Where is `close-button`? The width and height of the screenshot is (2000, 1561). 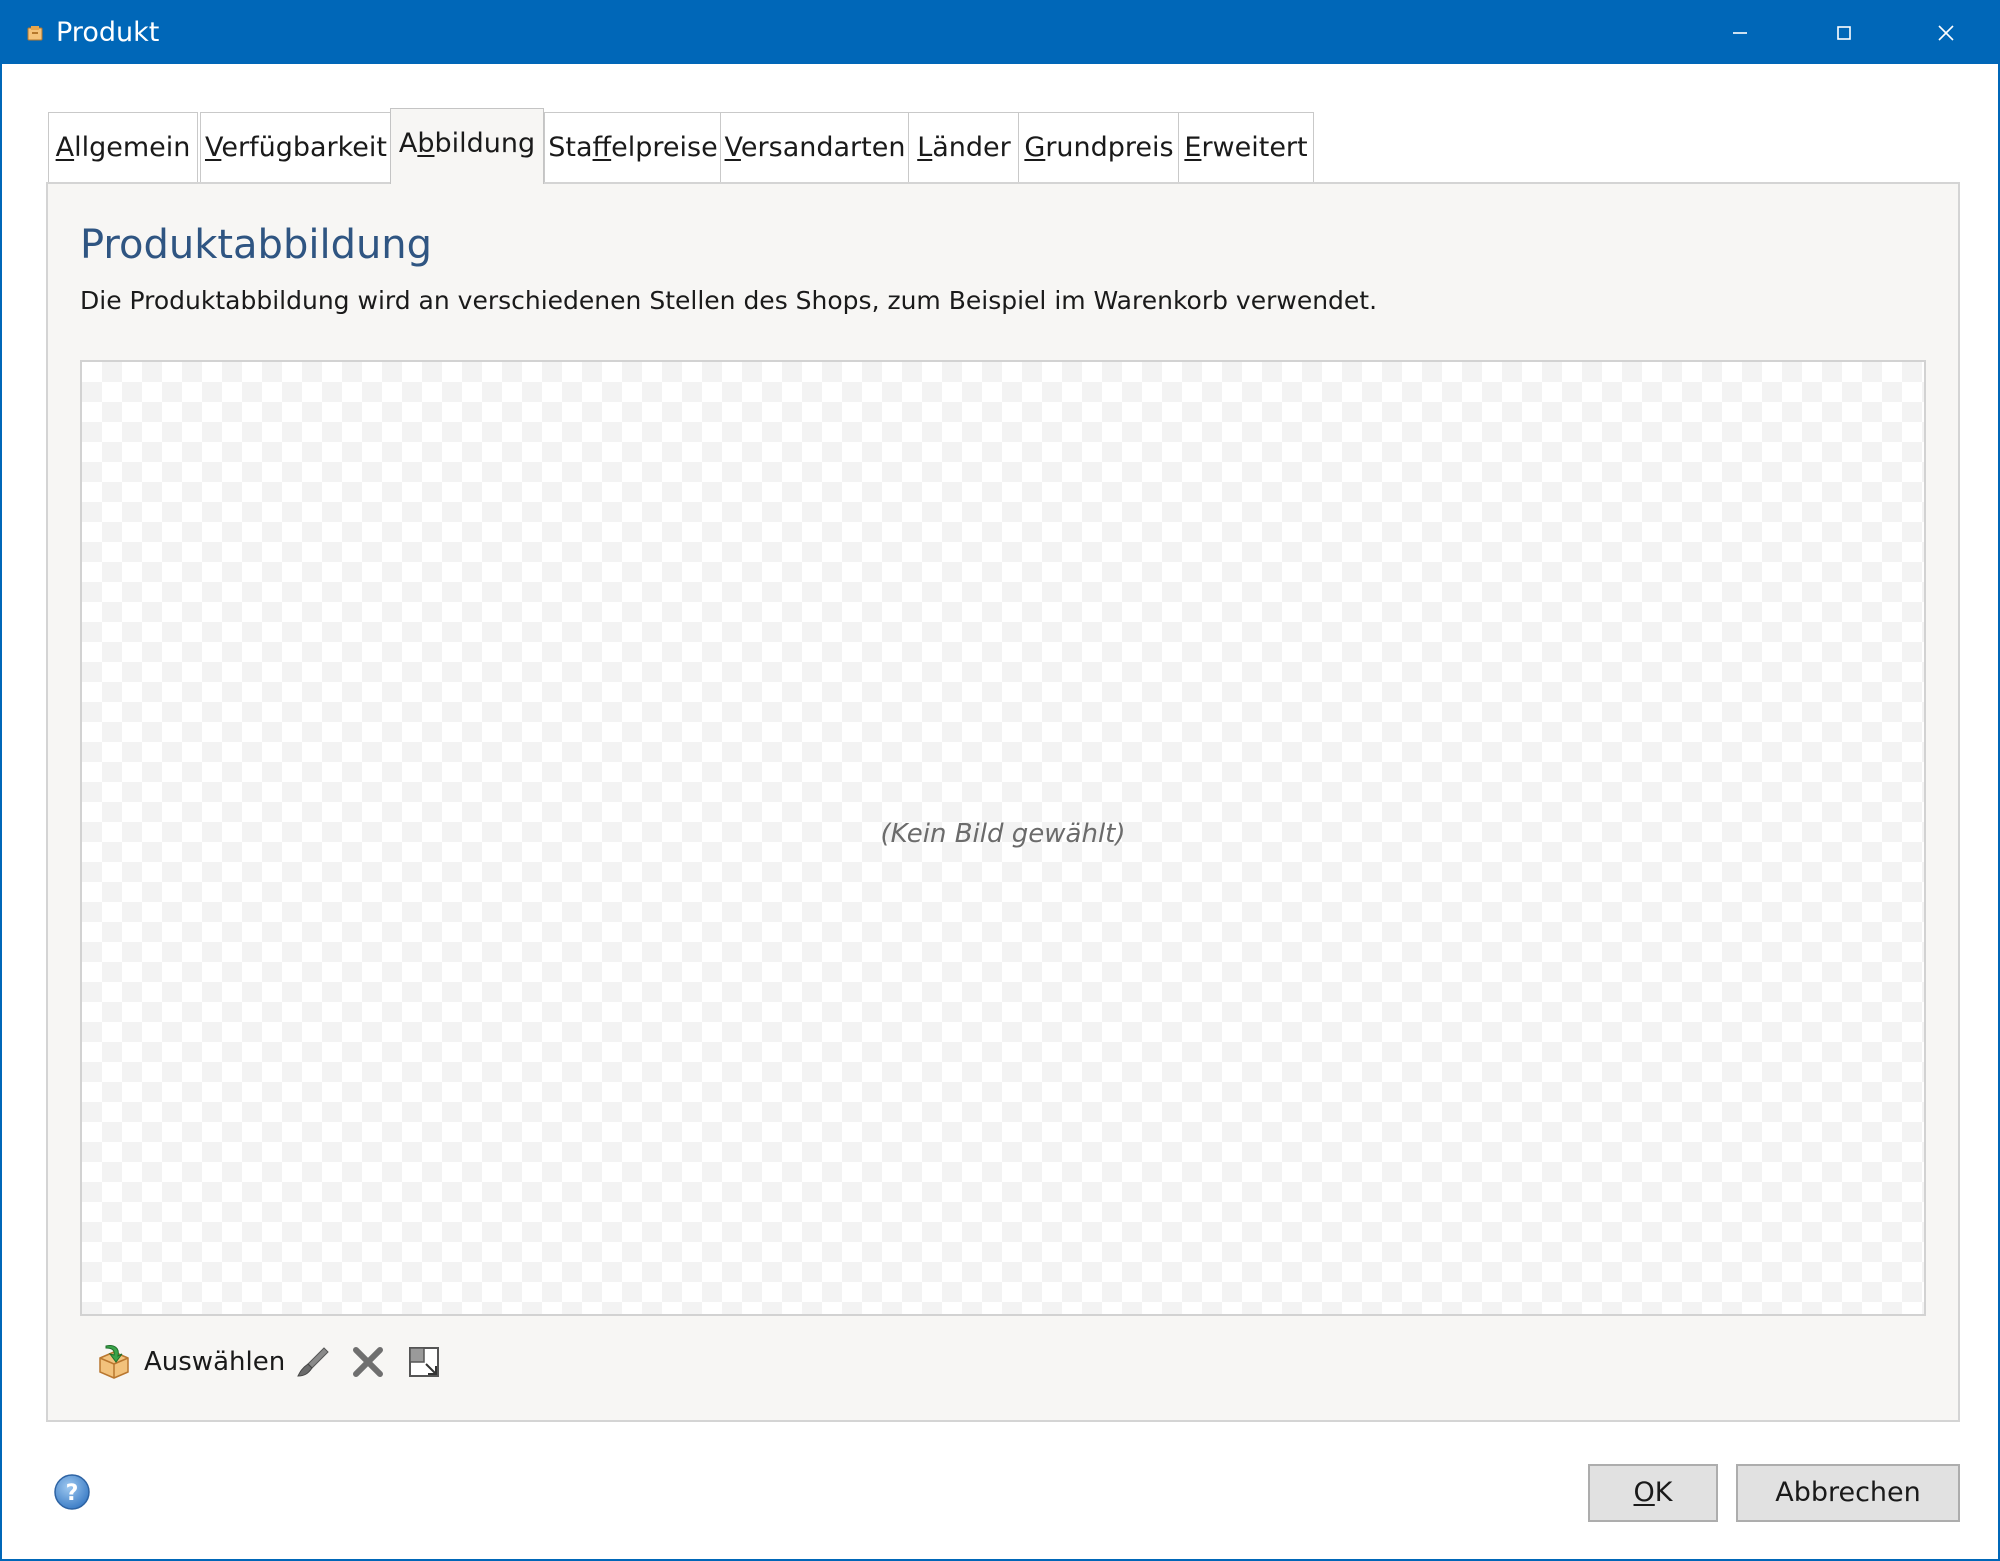
close-button is located at coordinates (1946, 33).